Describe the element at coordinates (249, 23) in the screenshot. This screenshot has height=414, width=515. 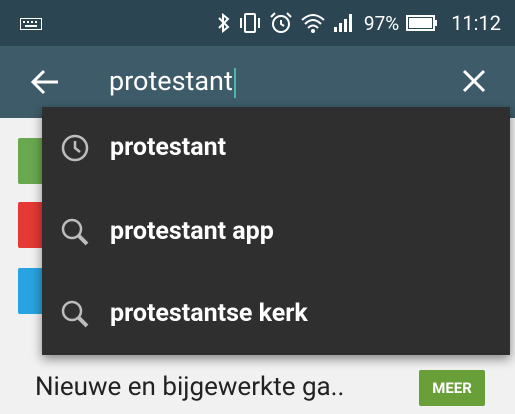
I see `vibrate-icon` at that location.